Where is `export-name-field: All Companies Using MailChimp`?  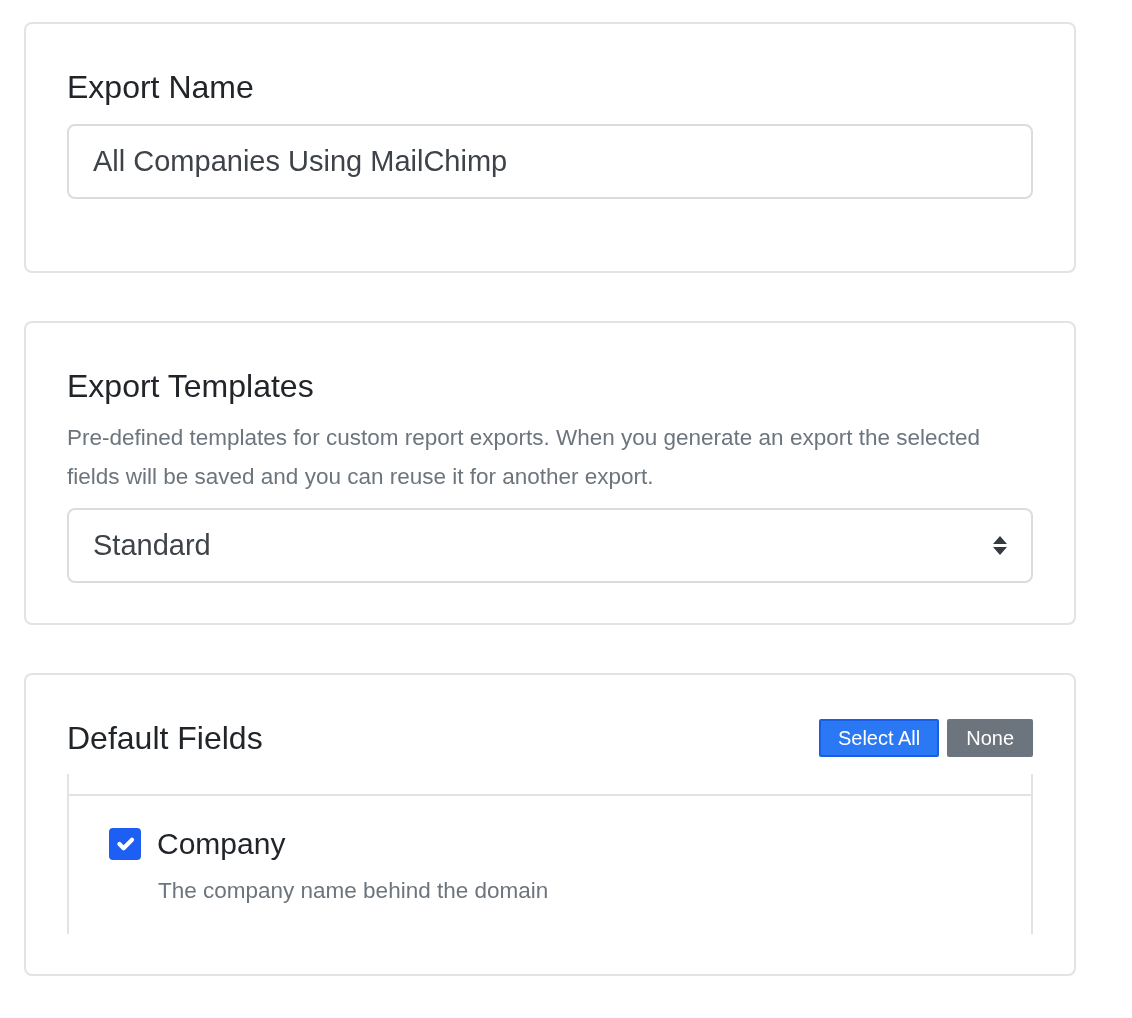
export-name-field: All Companies Using MailChimp is located at coordinates (550, 161).